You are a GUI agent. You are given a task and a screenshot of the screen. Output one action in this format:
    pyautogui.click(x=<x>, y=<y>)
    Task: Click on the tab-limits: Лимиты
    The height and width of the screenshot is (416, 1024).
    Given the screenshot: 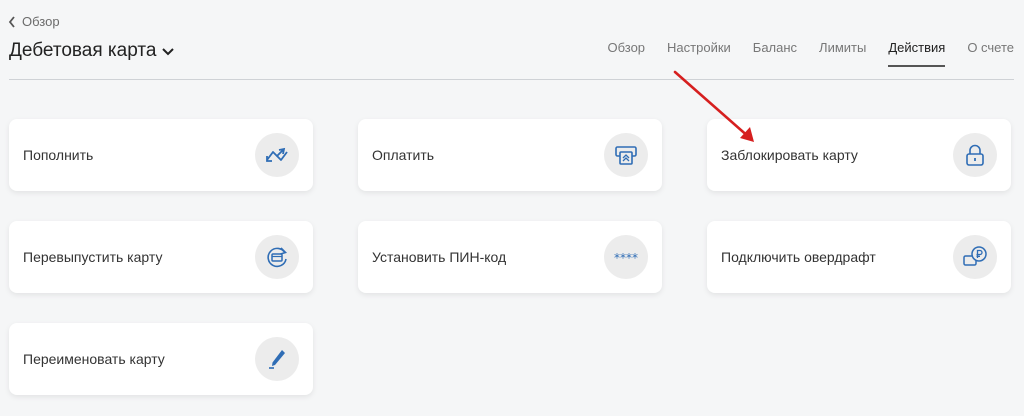 What is the action you would take?
    pyautogui.click(x=842, y=53)
    